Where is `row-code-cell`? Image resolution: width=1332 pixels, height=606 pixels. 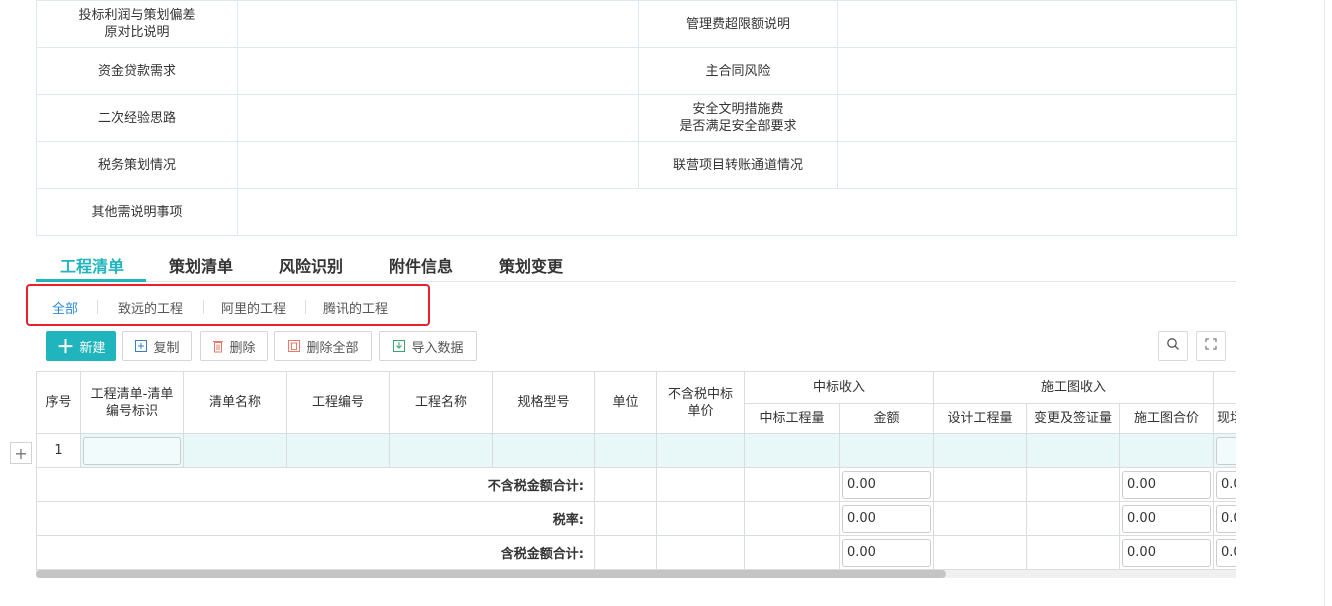 row-code-cell is located at coordinates (132, 450).